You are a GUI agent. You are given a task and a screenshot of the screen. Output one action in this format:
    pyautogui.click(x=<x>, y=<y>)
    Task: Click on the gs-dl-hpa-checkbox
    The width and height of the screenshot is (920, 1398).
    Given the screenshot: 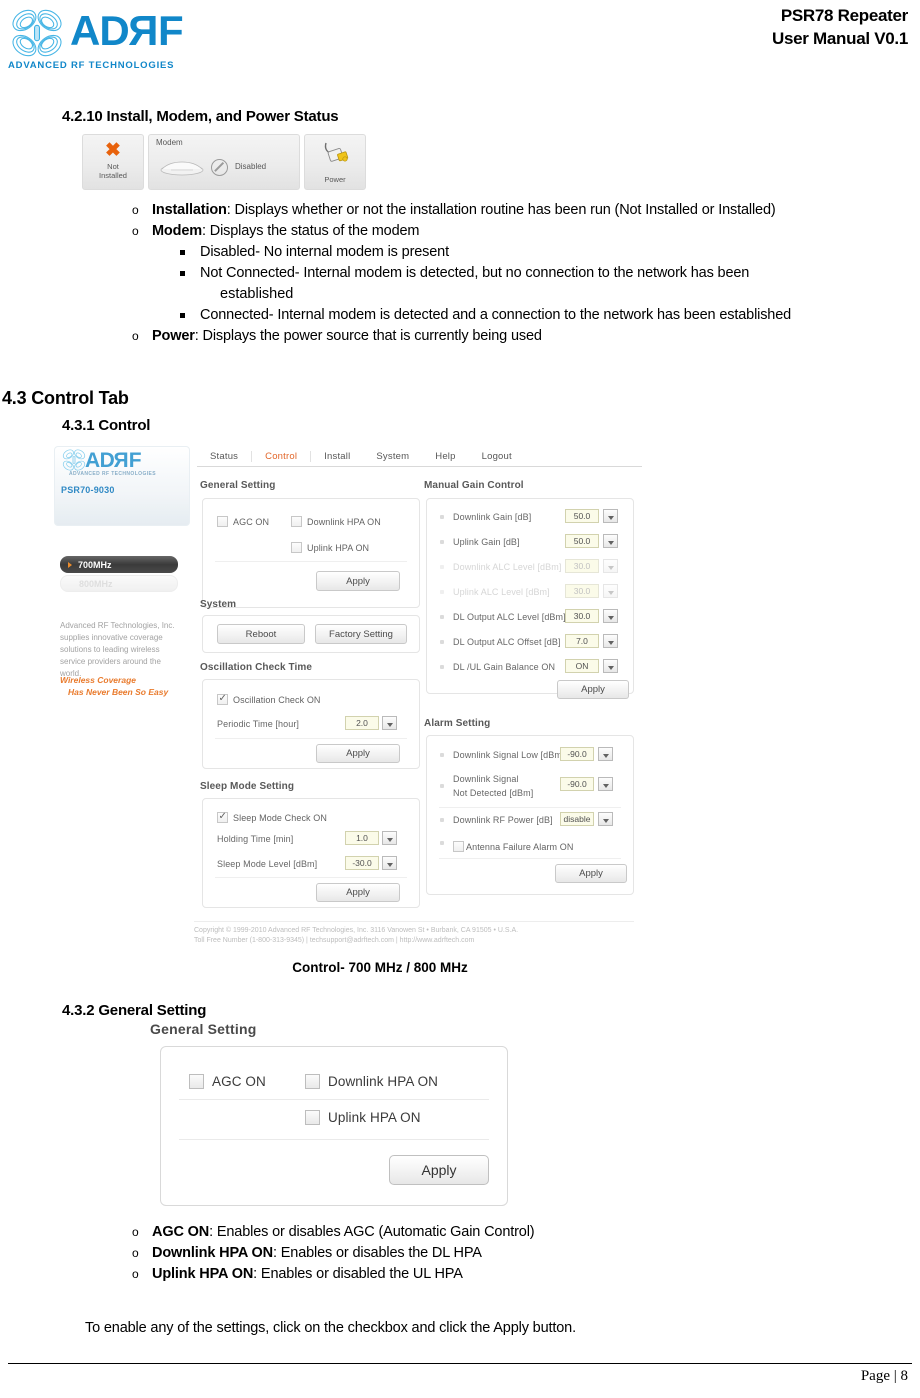 What is the action you would take?
    pyautogui.click(x=296, y=521)
    